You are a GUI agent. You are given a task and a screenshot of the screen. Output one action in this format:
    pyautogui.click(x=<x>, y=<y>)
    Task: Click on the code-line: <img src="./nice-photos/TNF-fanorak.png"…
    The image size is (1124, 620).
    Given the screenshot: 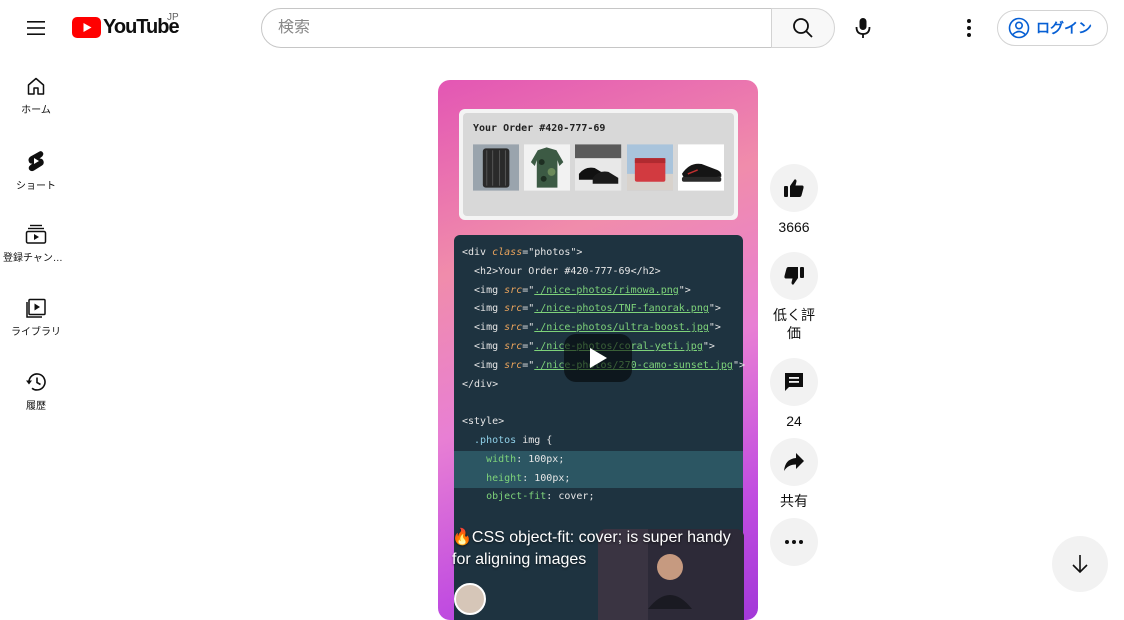 What is the action you would take?
    pyautogui.click(x=591, y=309)
    